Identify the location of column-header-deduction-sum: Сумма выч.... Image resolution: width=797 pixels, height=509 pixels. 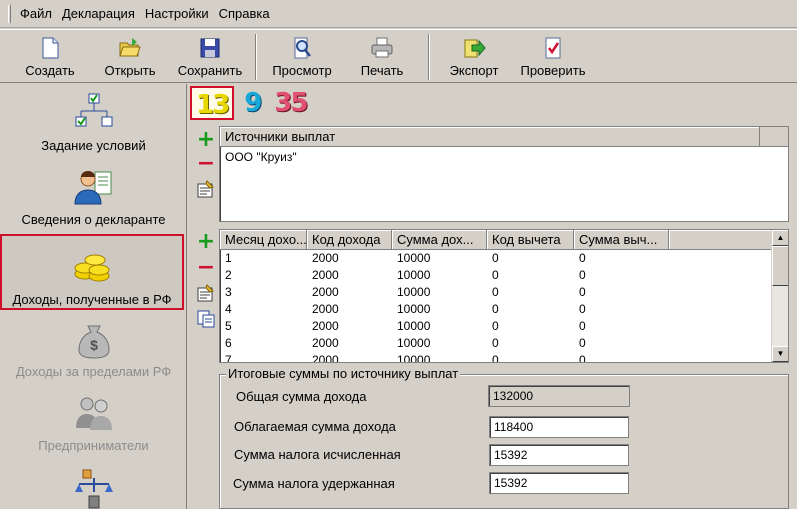
(621, 239).